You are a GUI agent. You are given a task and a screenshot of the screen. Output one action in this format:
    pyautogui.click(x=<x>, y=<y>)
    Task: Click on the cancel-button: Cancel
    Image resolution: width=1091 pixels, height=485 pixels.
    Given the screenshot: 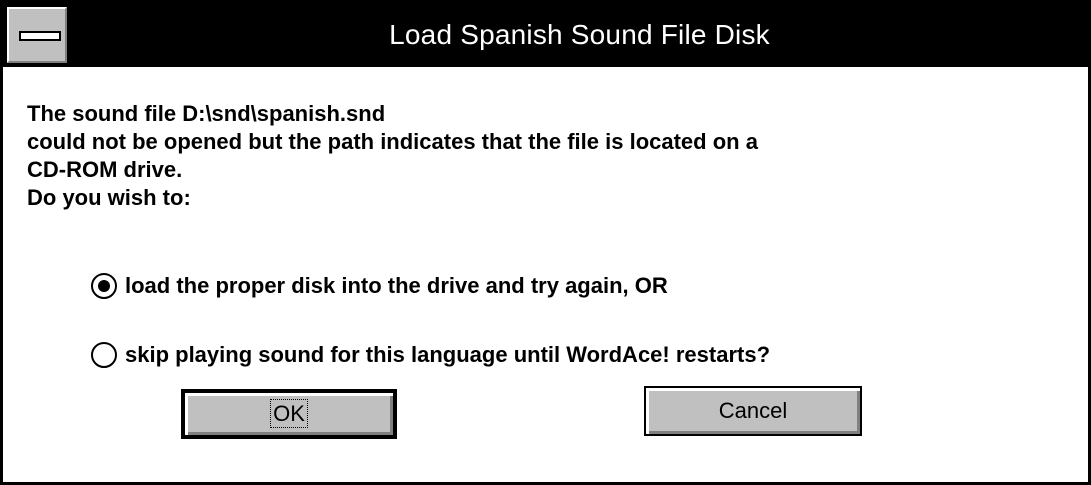 What is the action you would take?
    pyautogui.click(x=753, y=411)
    